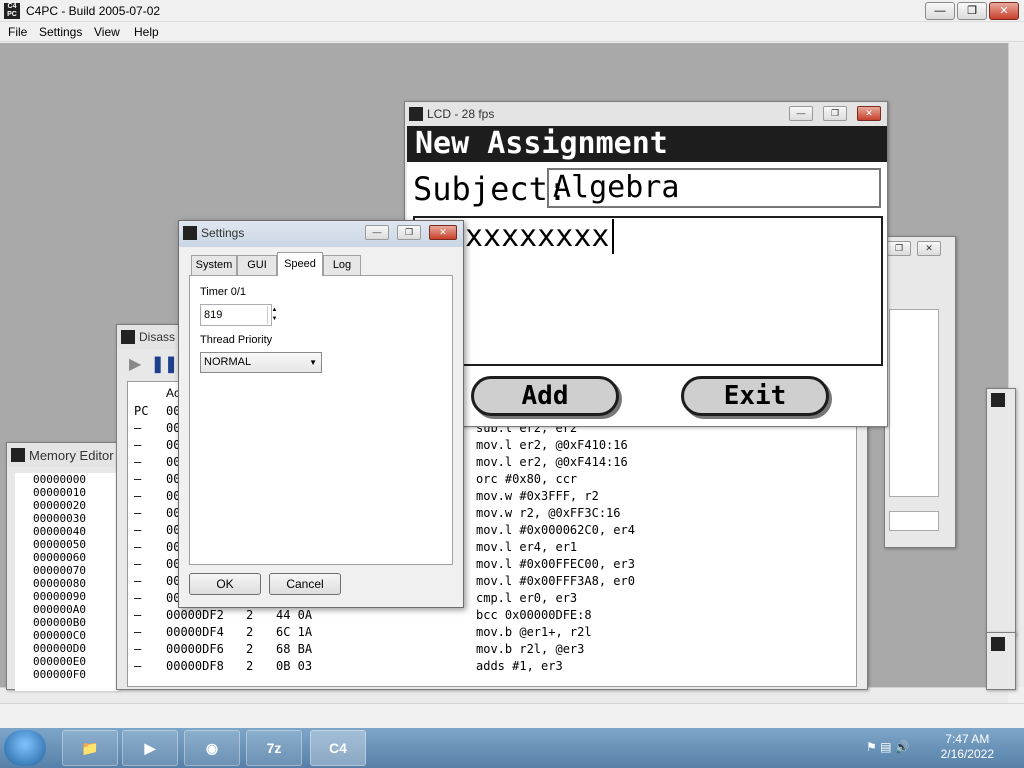 This screenshot has width=1024, height=768. What do you see at coordinates (552, 445) in the screenshot?
I see `disassembly-cell-instr: mov.l er2, @0xF410:16` at bounding box center [552, 445].